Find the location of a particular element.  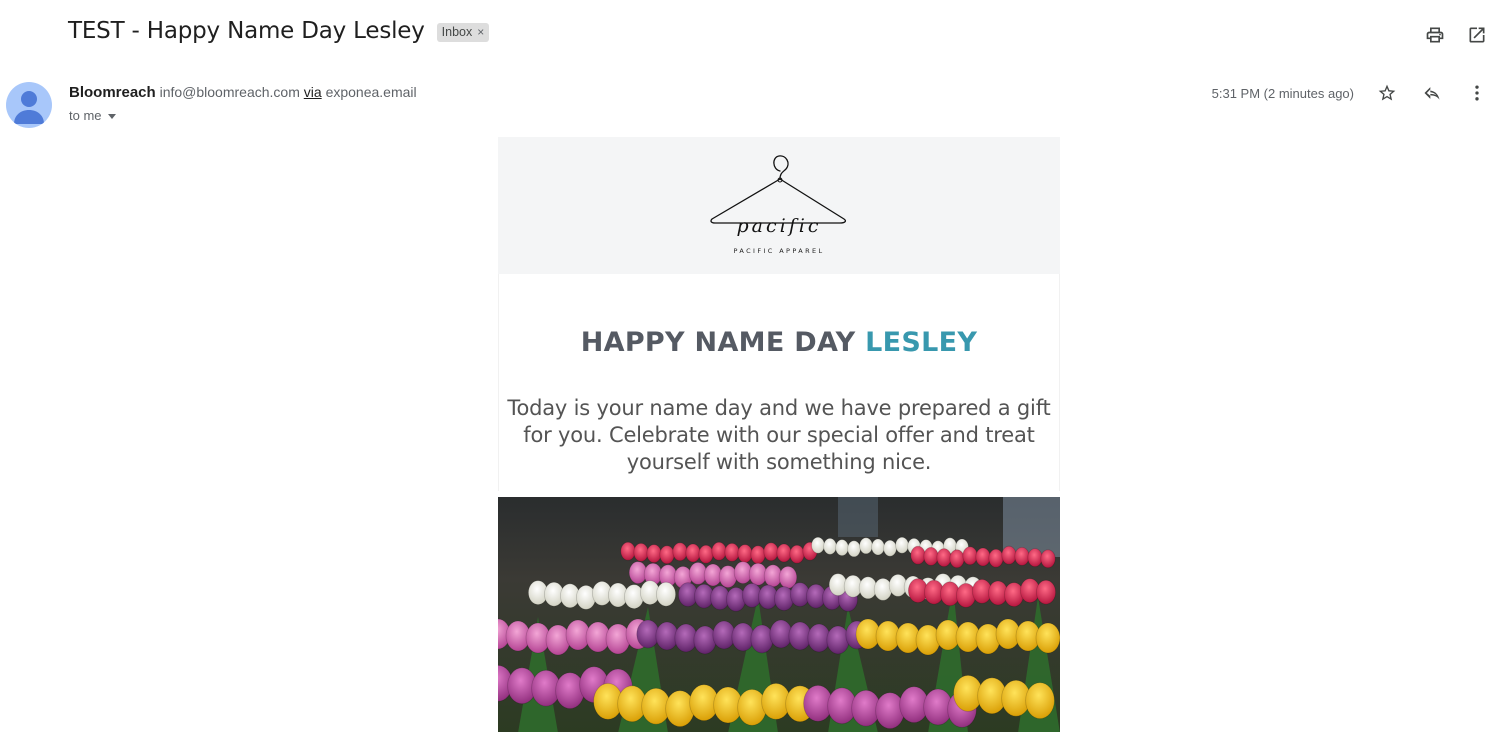

headline: HAPPY NAME DAY LESLEY is located at coordinates (779, 342).